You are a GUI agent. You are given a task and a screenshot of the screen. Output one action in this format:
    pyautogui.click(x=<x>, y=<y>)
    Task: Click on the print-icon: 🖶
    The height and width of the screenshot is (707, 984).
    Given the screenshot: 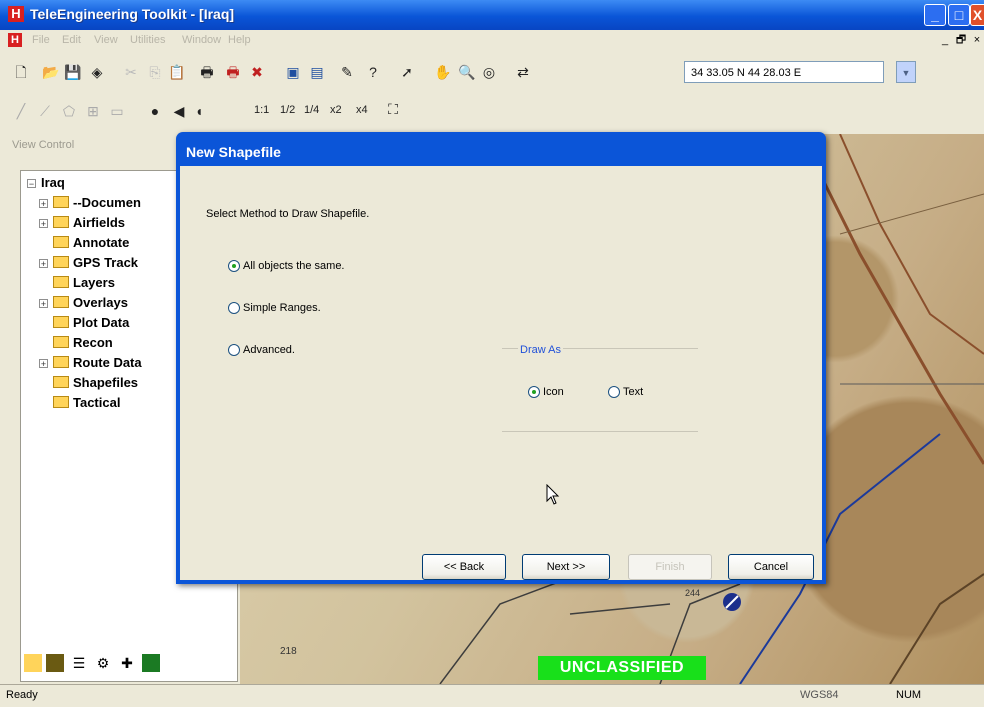 What is the action you would take?
    pyautogui.click(x=207, y=72)
    